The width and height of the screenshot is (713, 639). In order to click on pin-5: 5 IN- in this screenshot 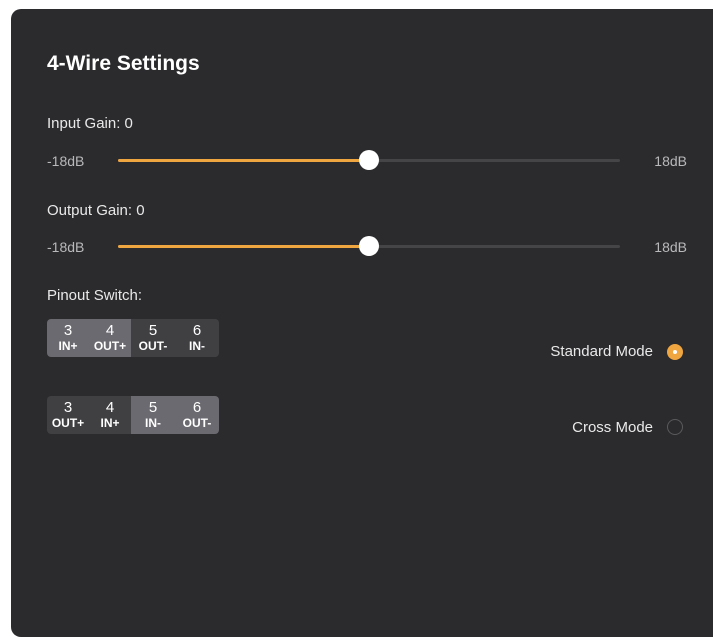, I will do `click(153, 415)`.